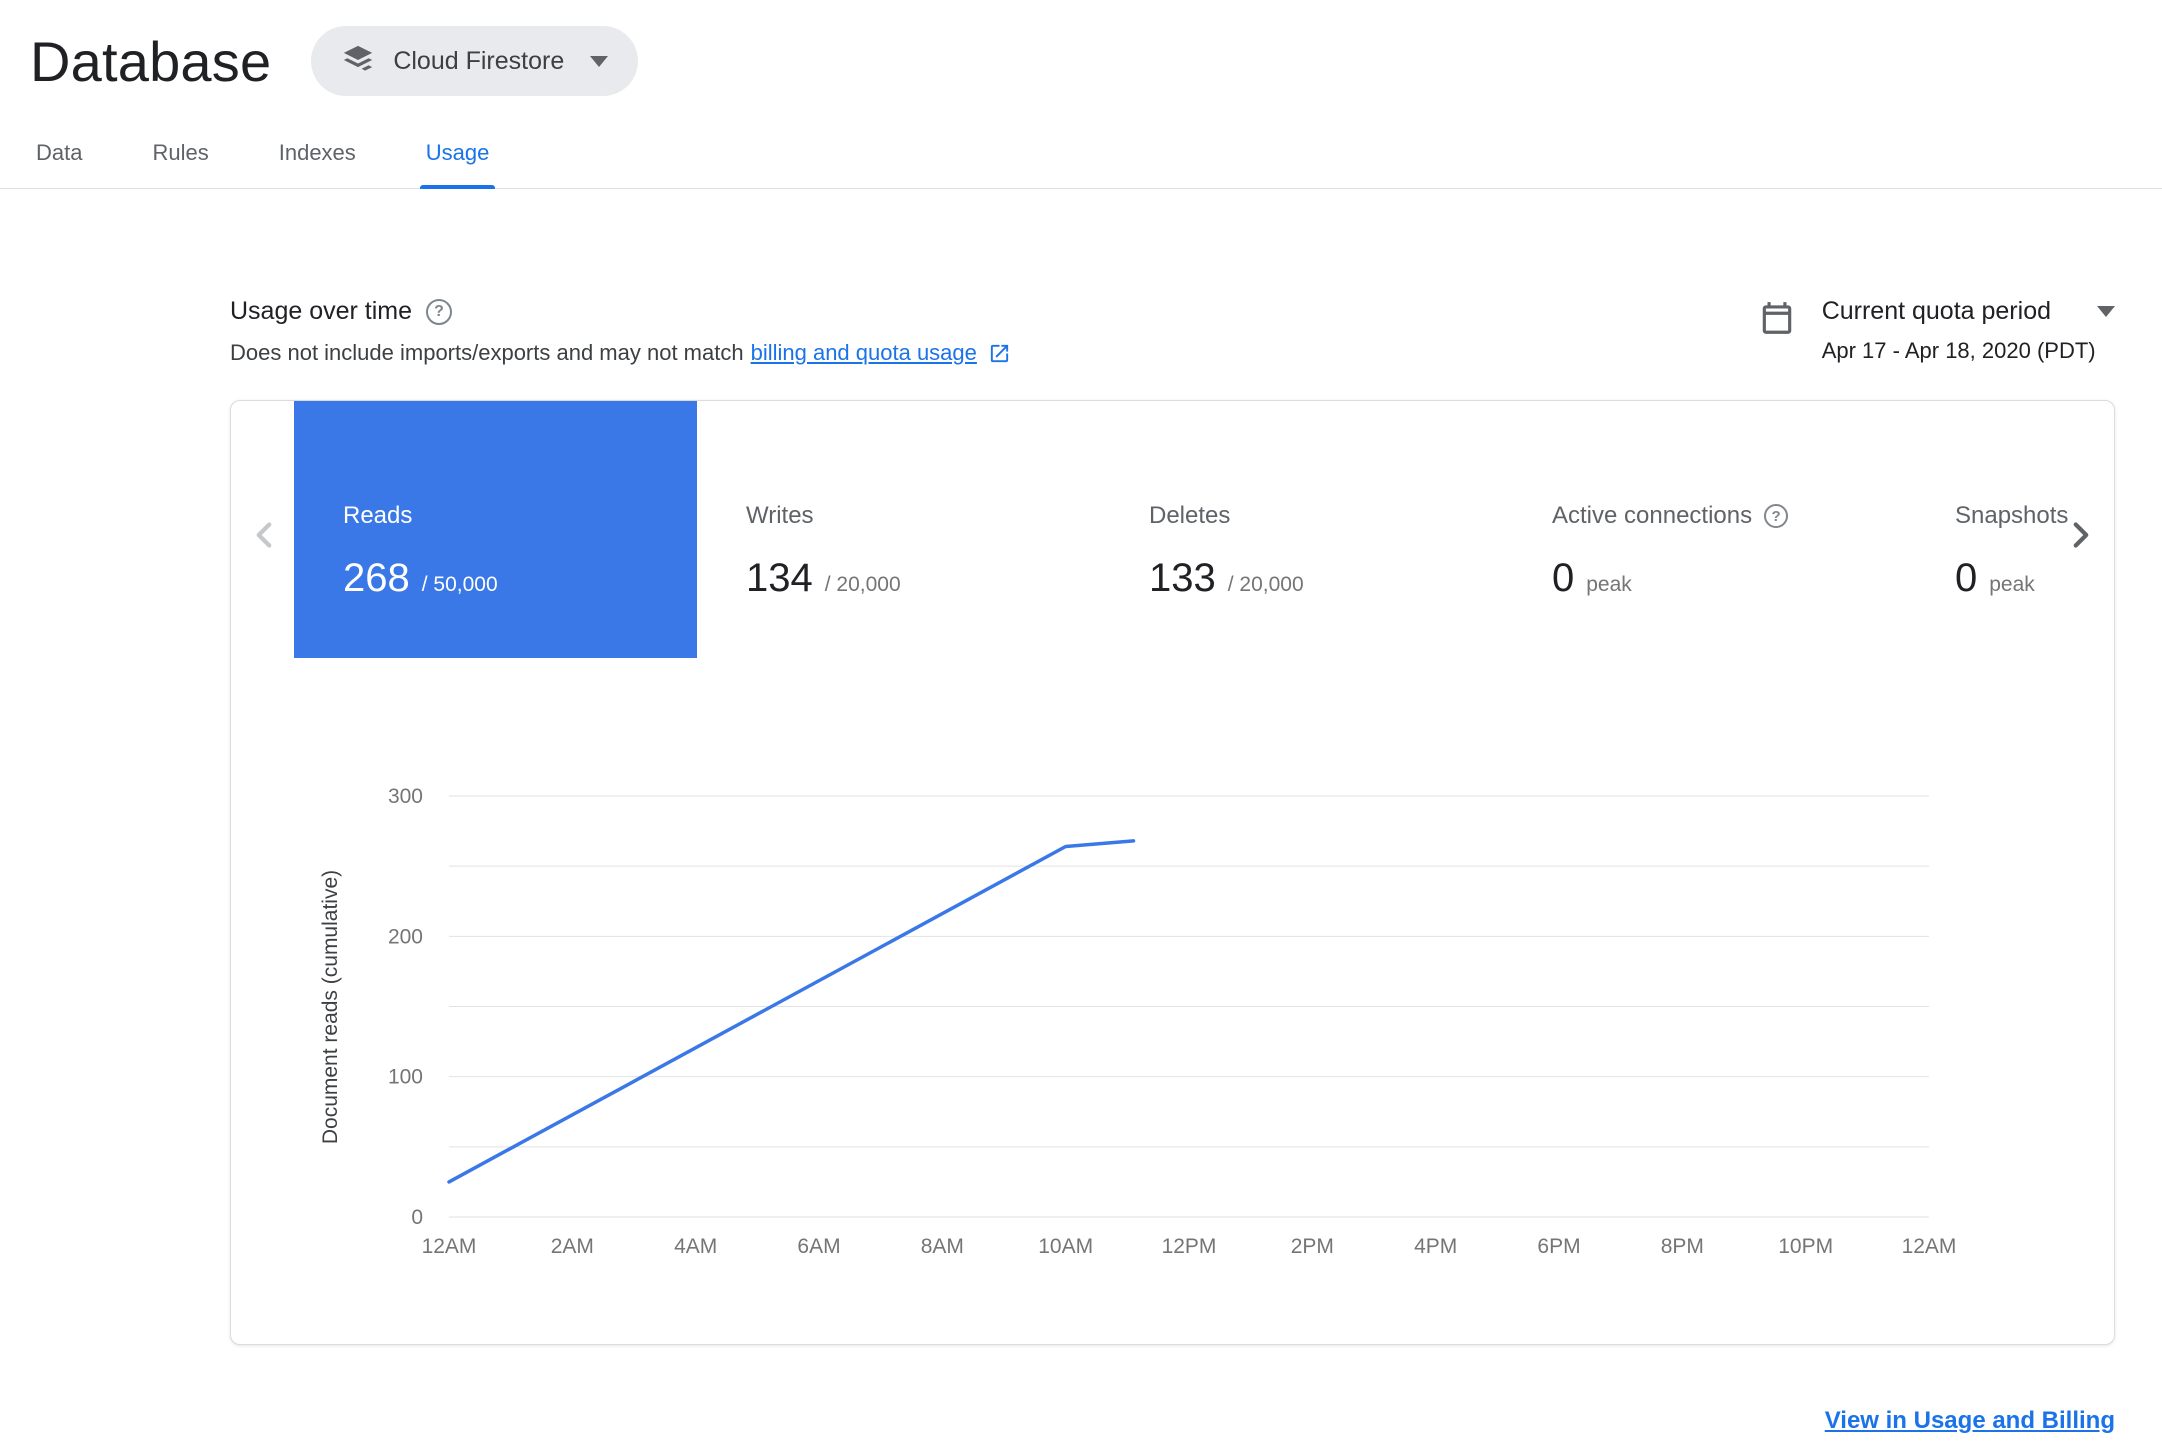 The width and height of the screenshot is (2162, 1456). Describe the element at coordinates (780, 515) in the screenshot. I see `metric-name: Writes` at that location.